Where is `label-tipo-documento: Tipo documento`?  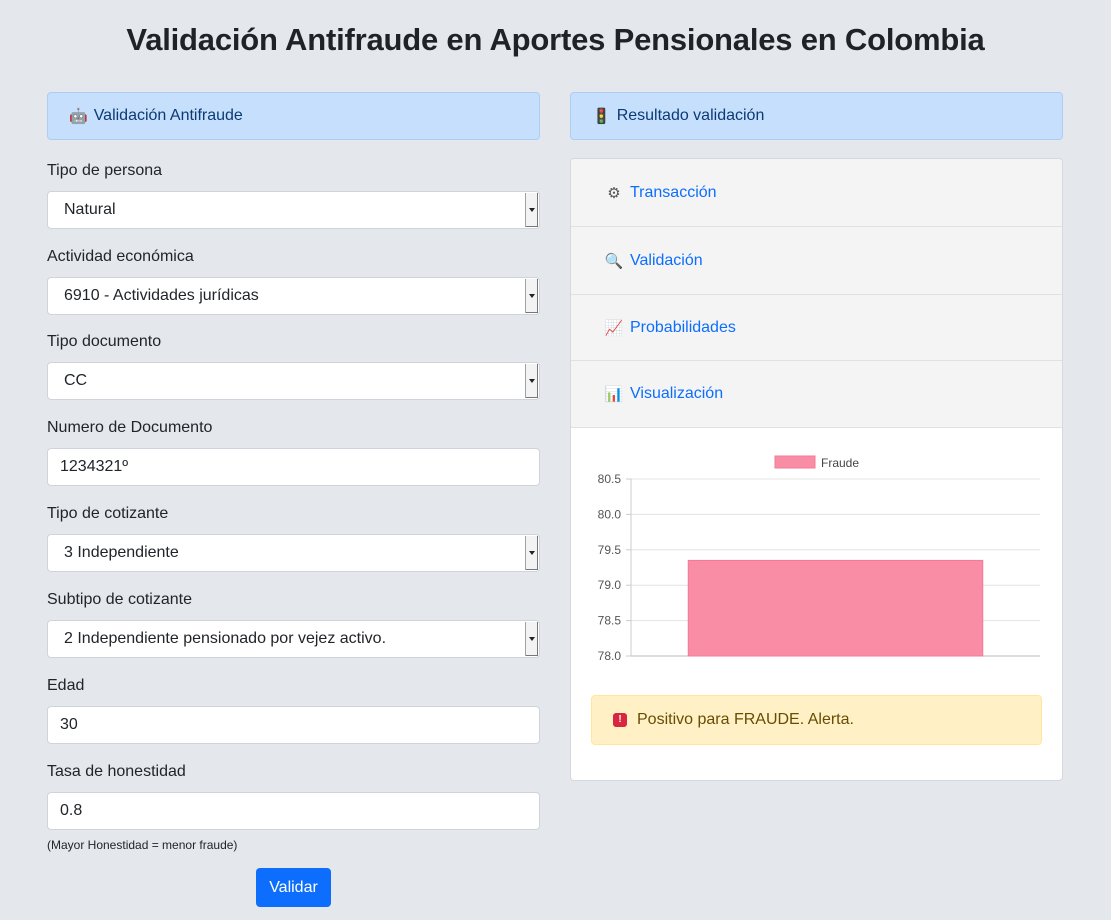
label-tipo-documento: Tipo documento is located at coordinates (104, 341).